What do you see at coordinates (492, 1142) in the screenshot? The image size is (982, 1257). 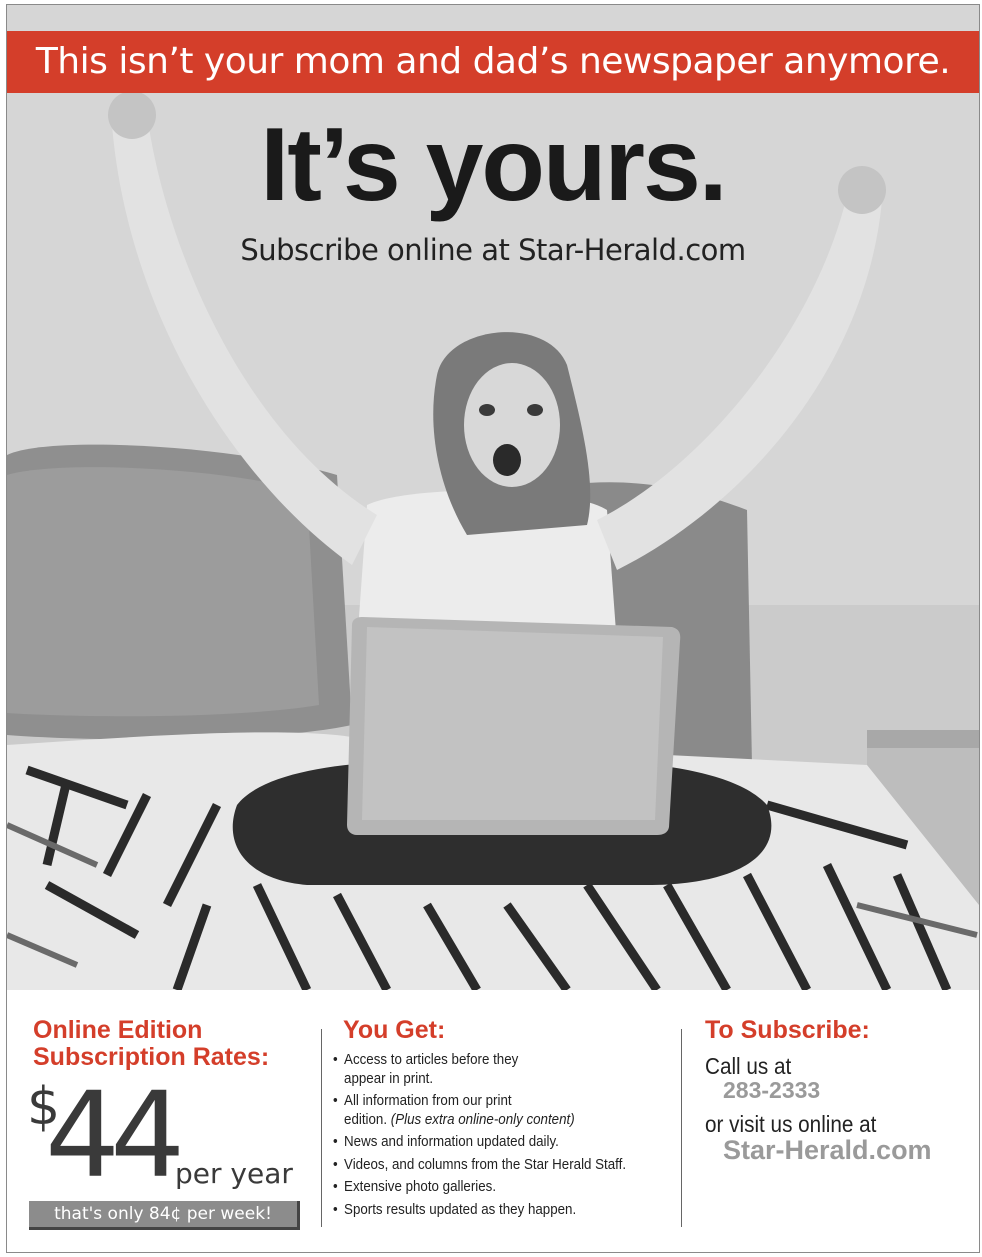 I see `benefit-item: News and information updated daily.` at bounding box center [492, 1142].